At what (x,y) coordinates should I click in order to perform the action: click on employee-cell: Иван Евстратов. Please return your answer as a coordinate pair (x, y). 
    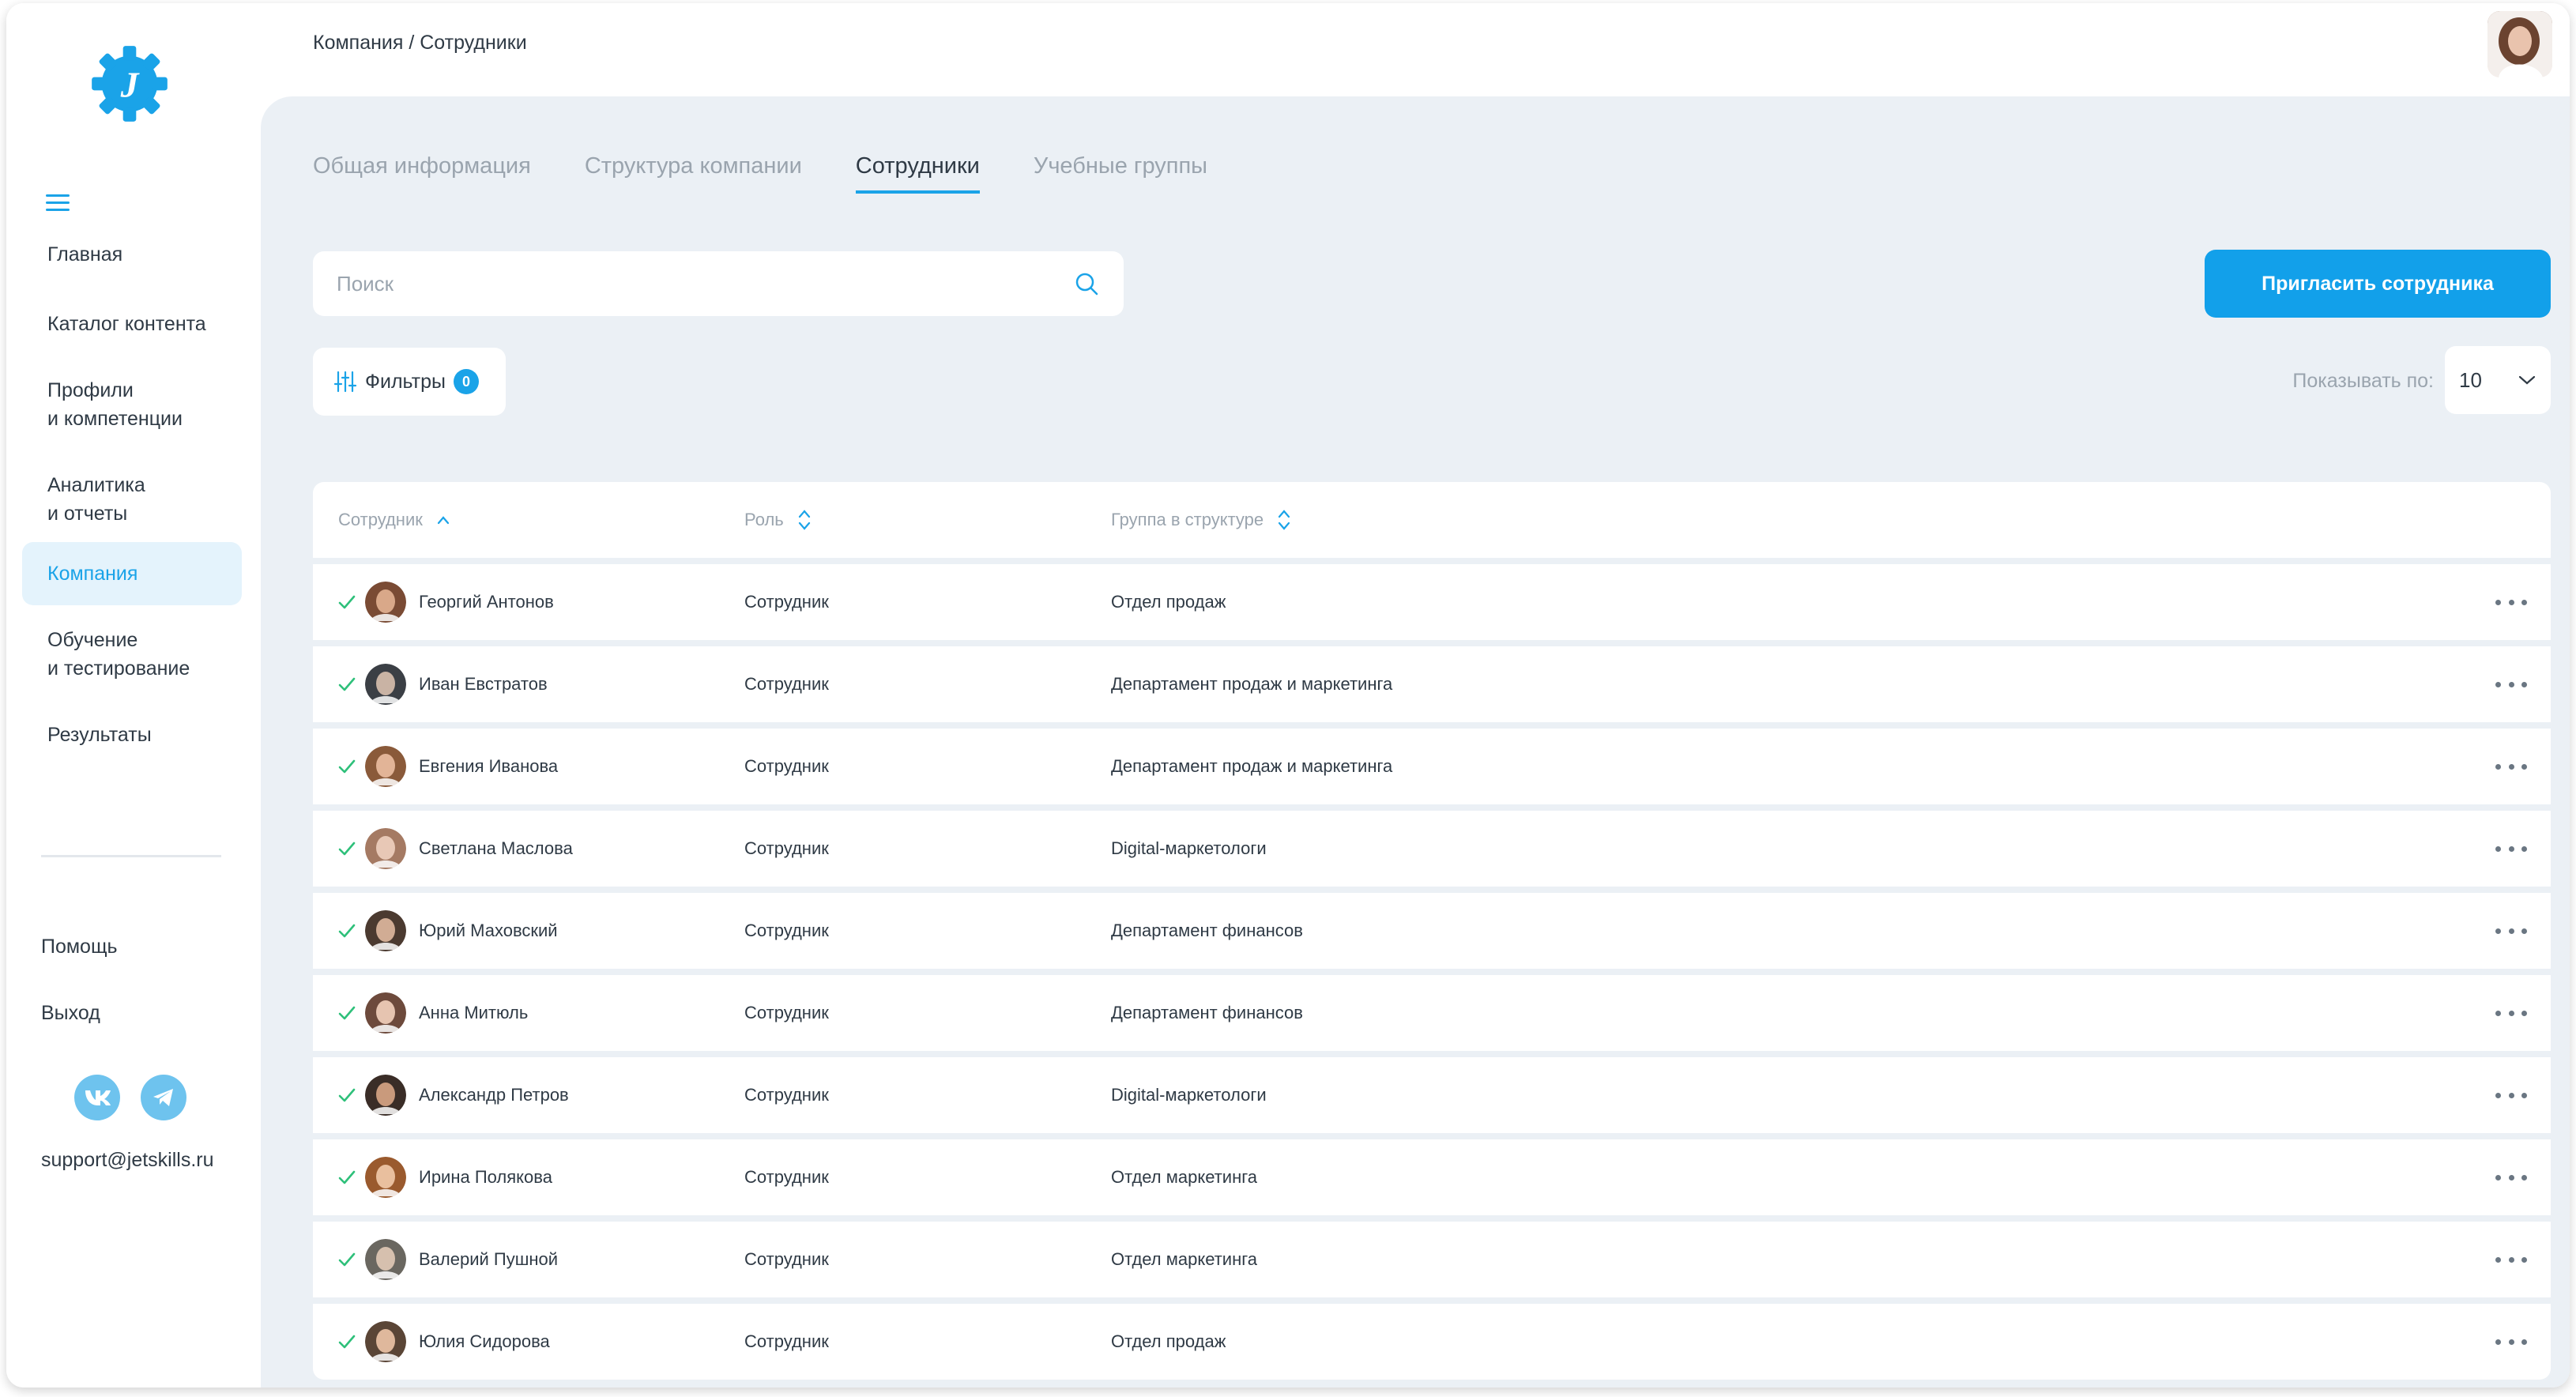
    Looking at the image, I should click on (442, 684).